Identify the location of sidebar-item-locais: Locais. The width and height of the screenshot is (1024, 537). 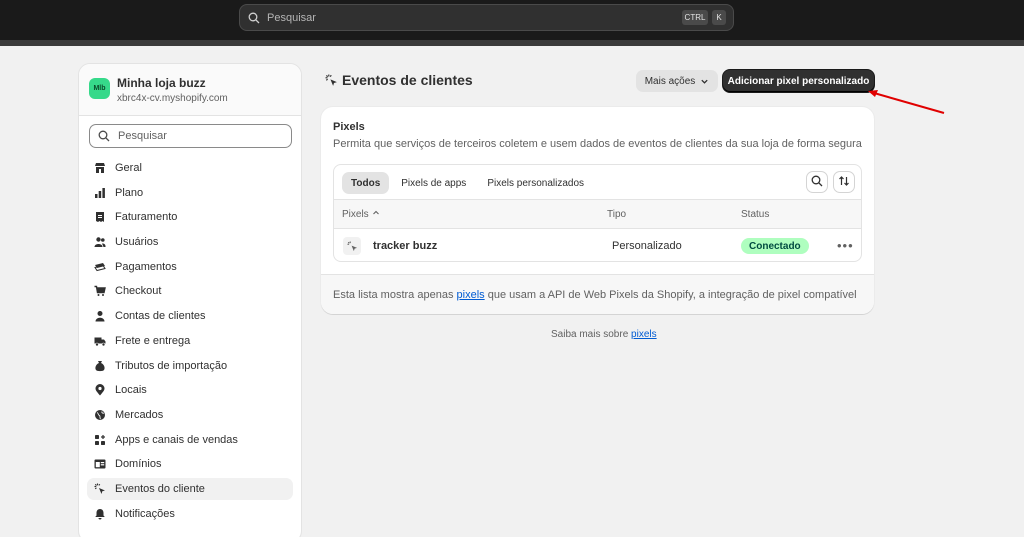
(190, 390).